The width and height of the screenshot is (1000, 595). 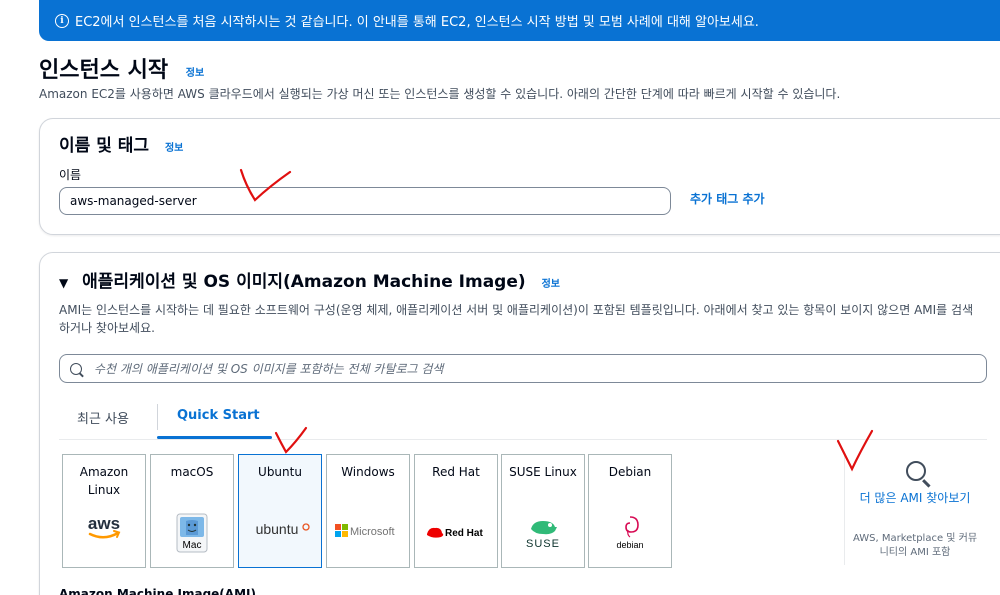 I want to click on page-info-link: 정보, so click(x=195, y=73).